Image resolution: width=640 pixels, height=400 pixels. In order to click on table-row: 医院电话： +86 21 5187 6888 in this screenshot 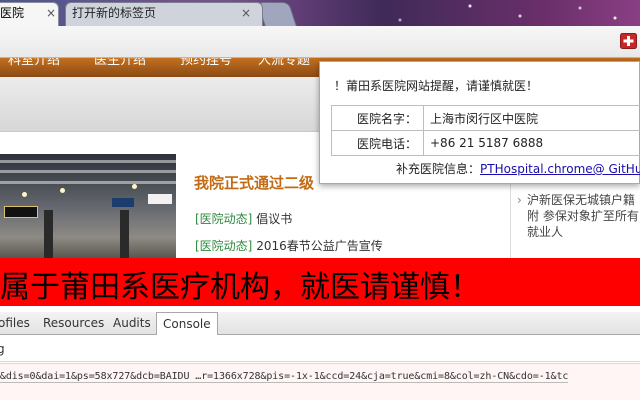, I will do `click(485, 143)`.